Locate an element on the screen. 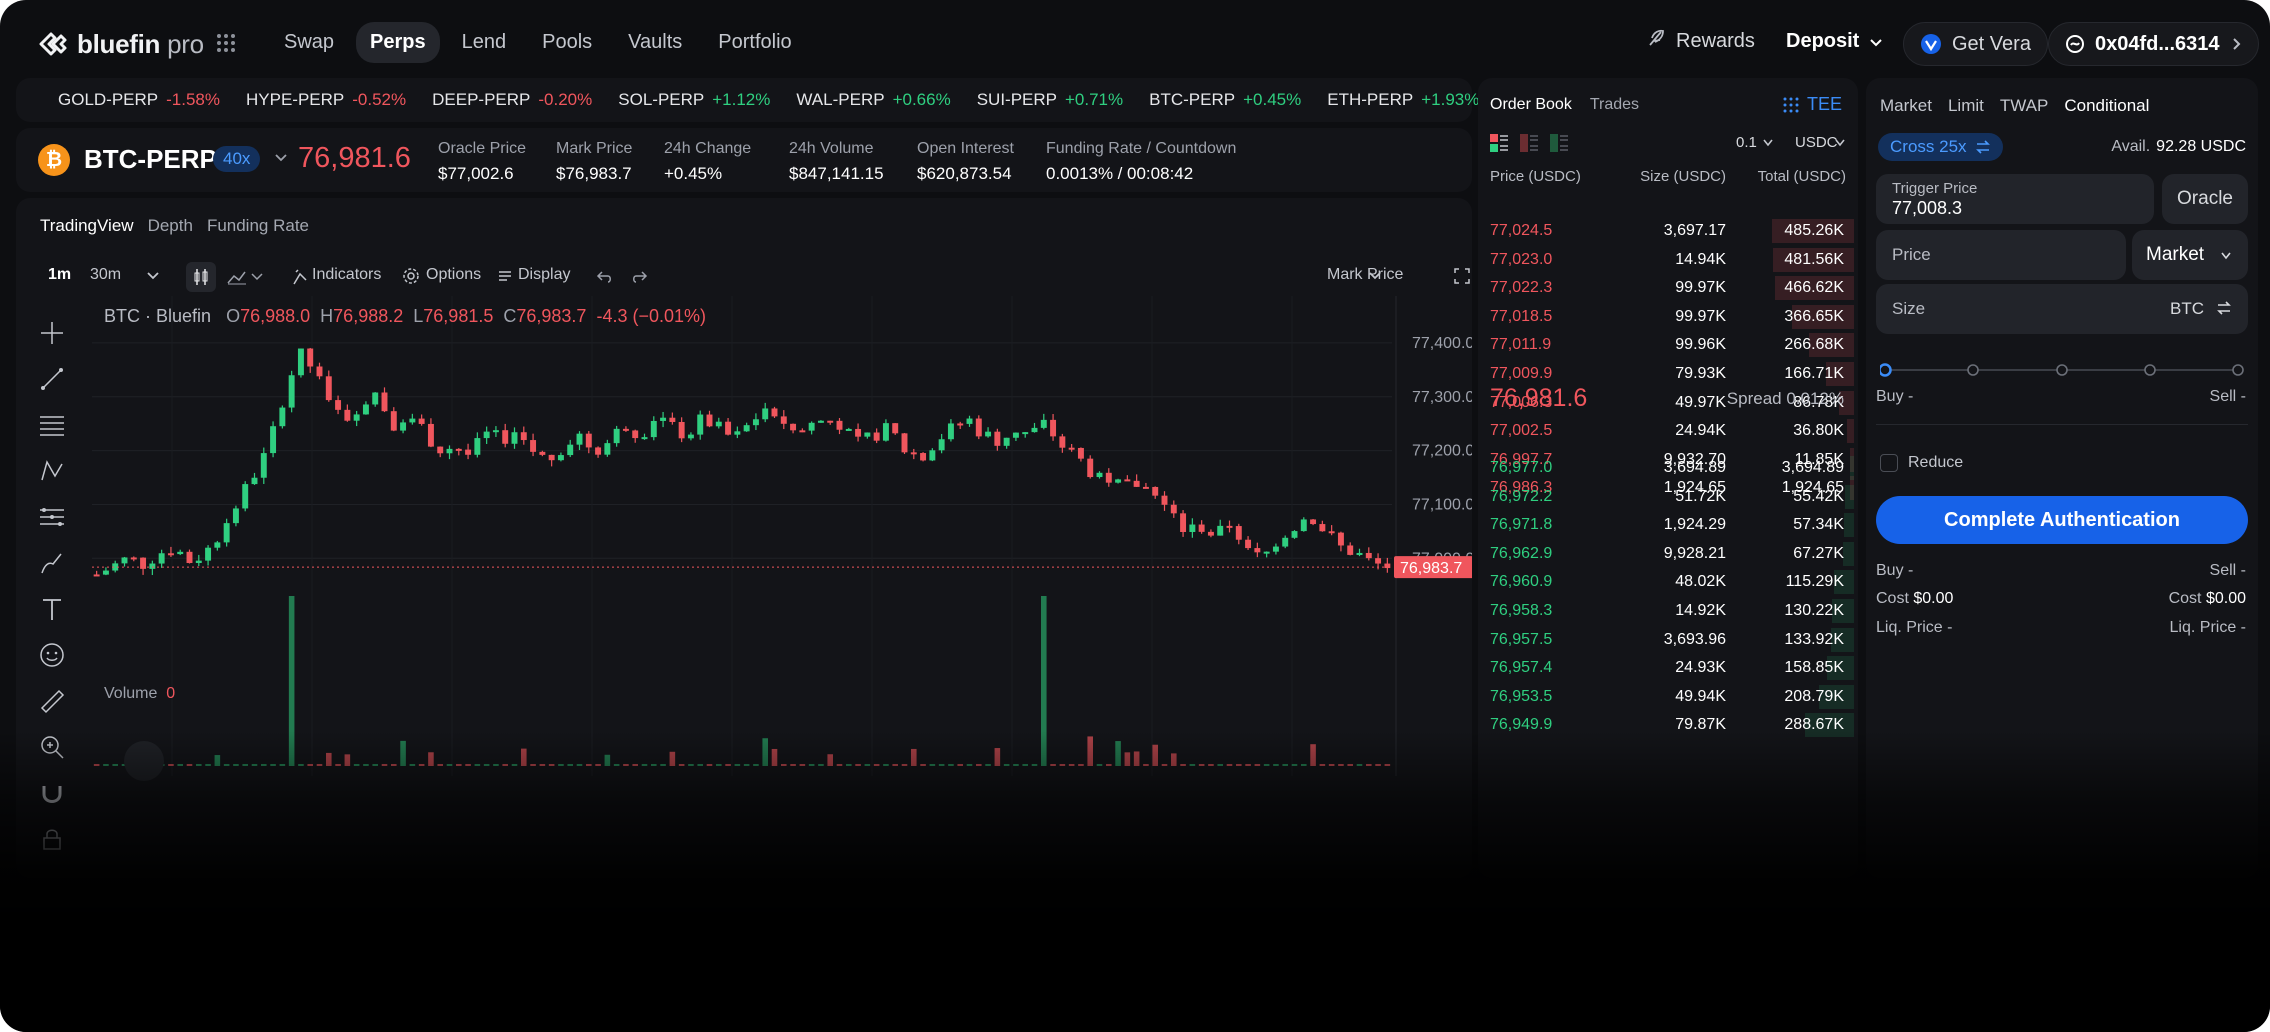  tab-market: Market is located at coordinates (1906, 106).